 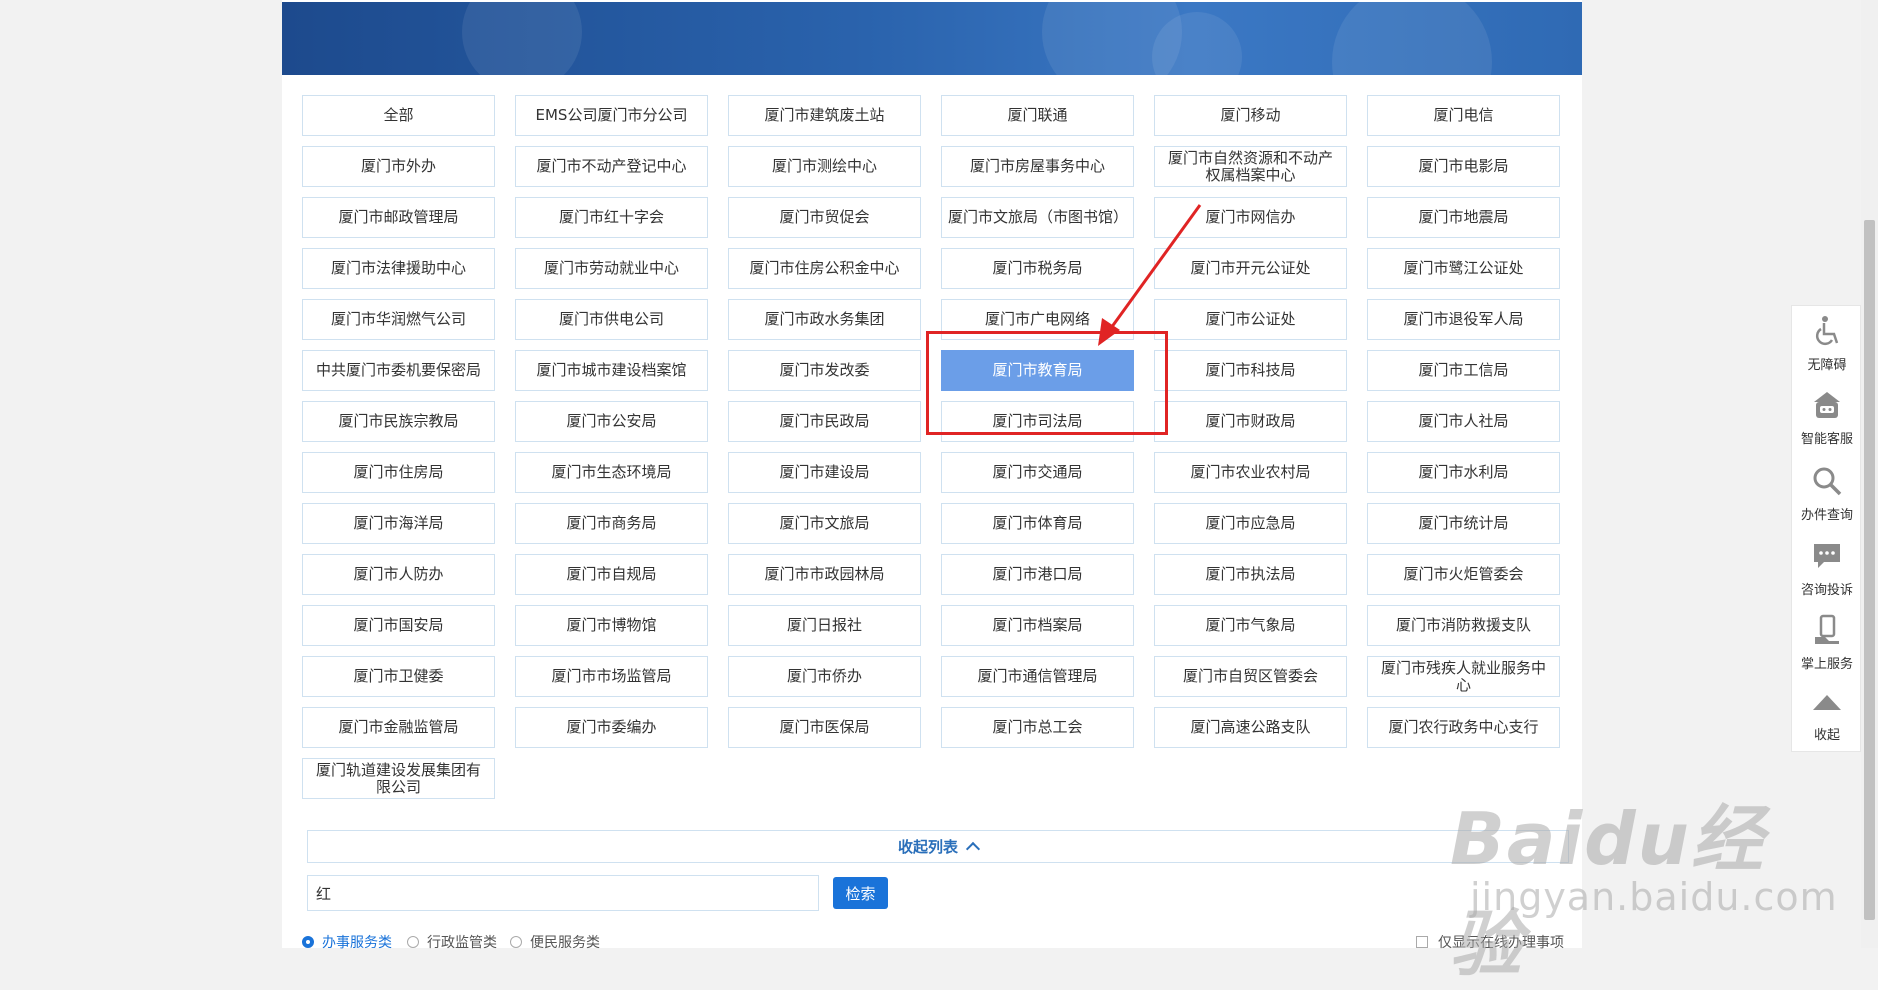 I want to click on department-button: 厦门市广电网络, so click(x=1037, y=319).